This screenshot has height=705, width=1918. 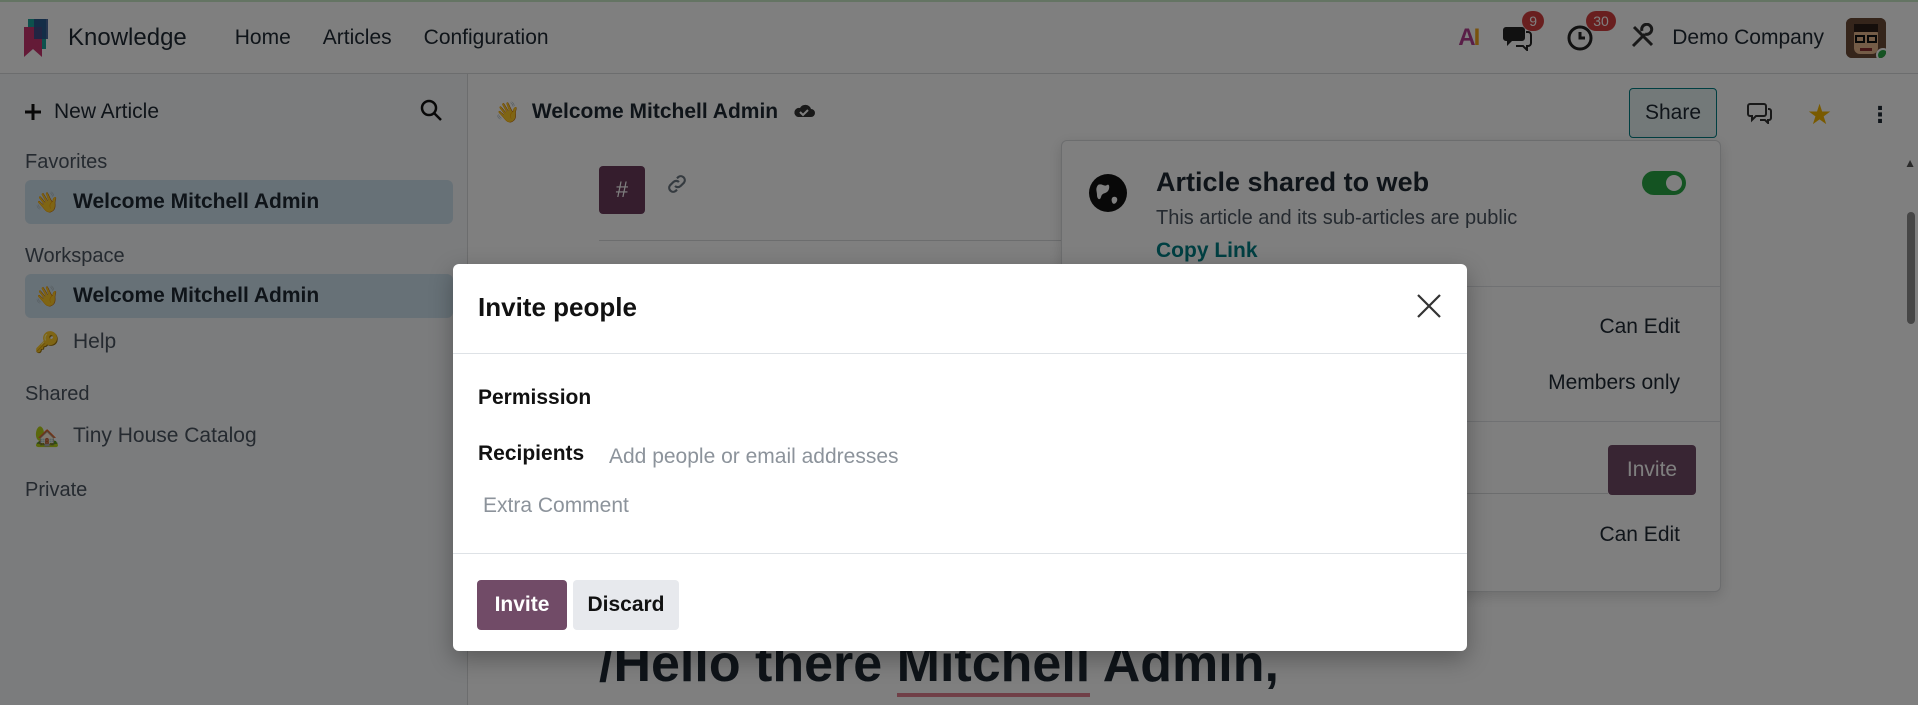 What do you see at coordinates (1429, 306) in the screenshot?
I see `close-icon` at bounding box center [1429, 306].